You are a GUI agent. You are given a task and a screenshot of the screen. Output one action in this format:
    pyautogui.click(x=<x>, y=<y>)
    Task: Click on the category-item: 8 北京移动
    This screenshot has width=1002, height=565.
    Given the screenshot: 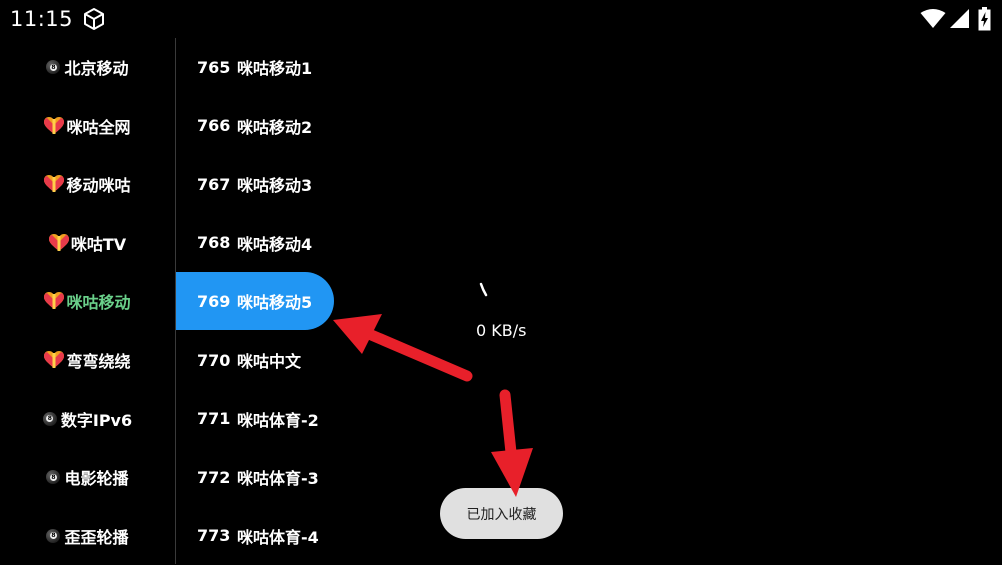 What is the action you would take?
    pyautogui.click(x=87, y=67)
    